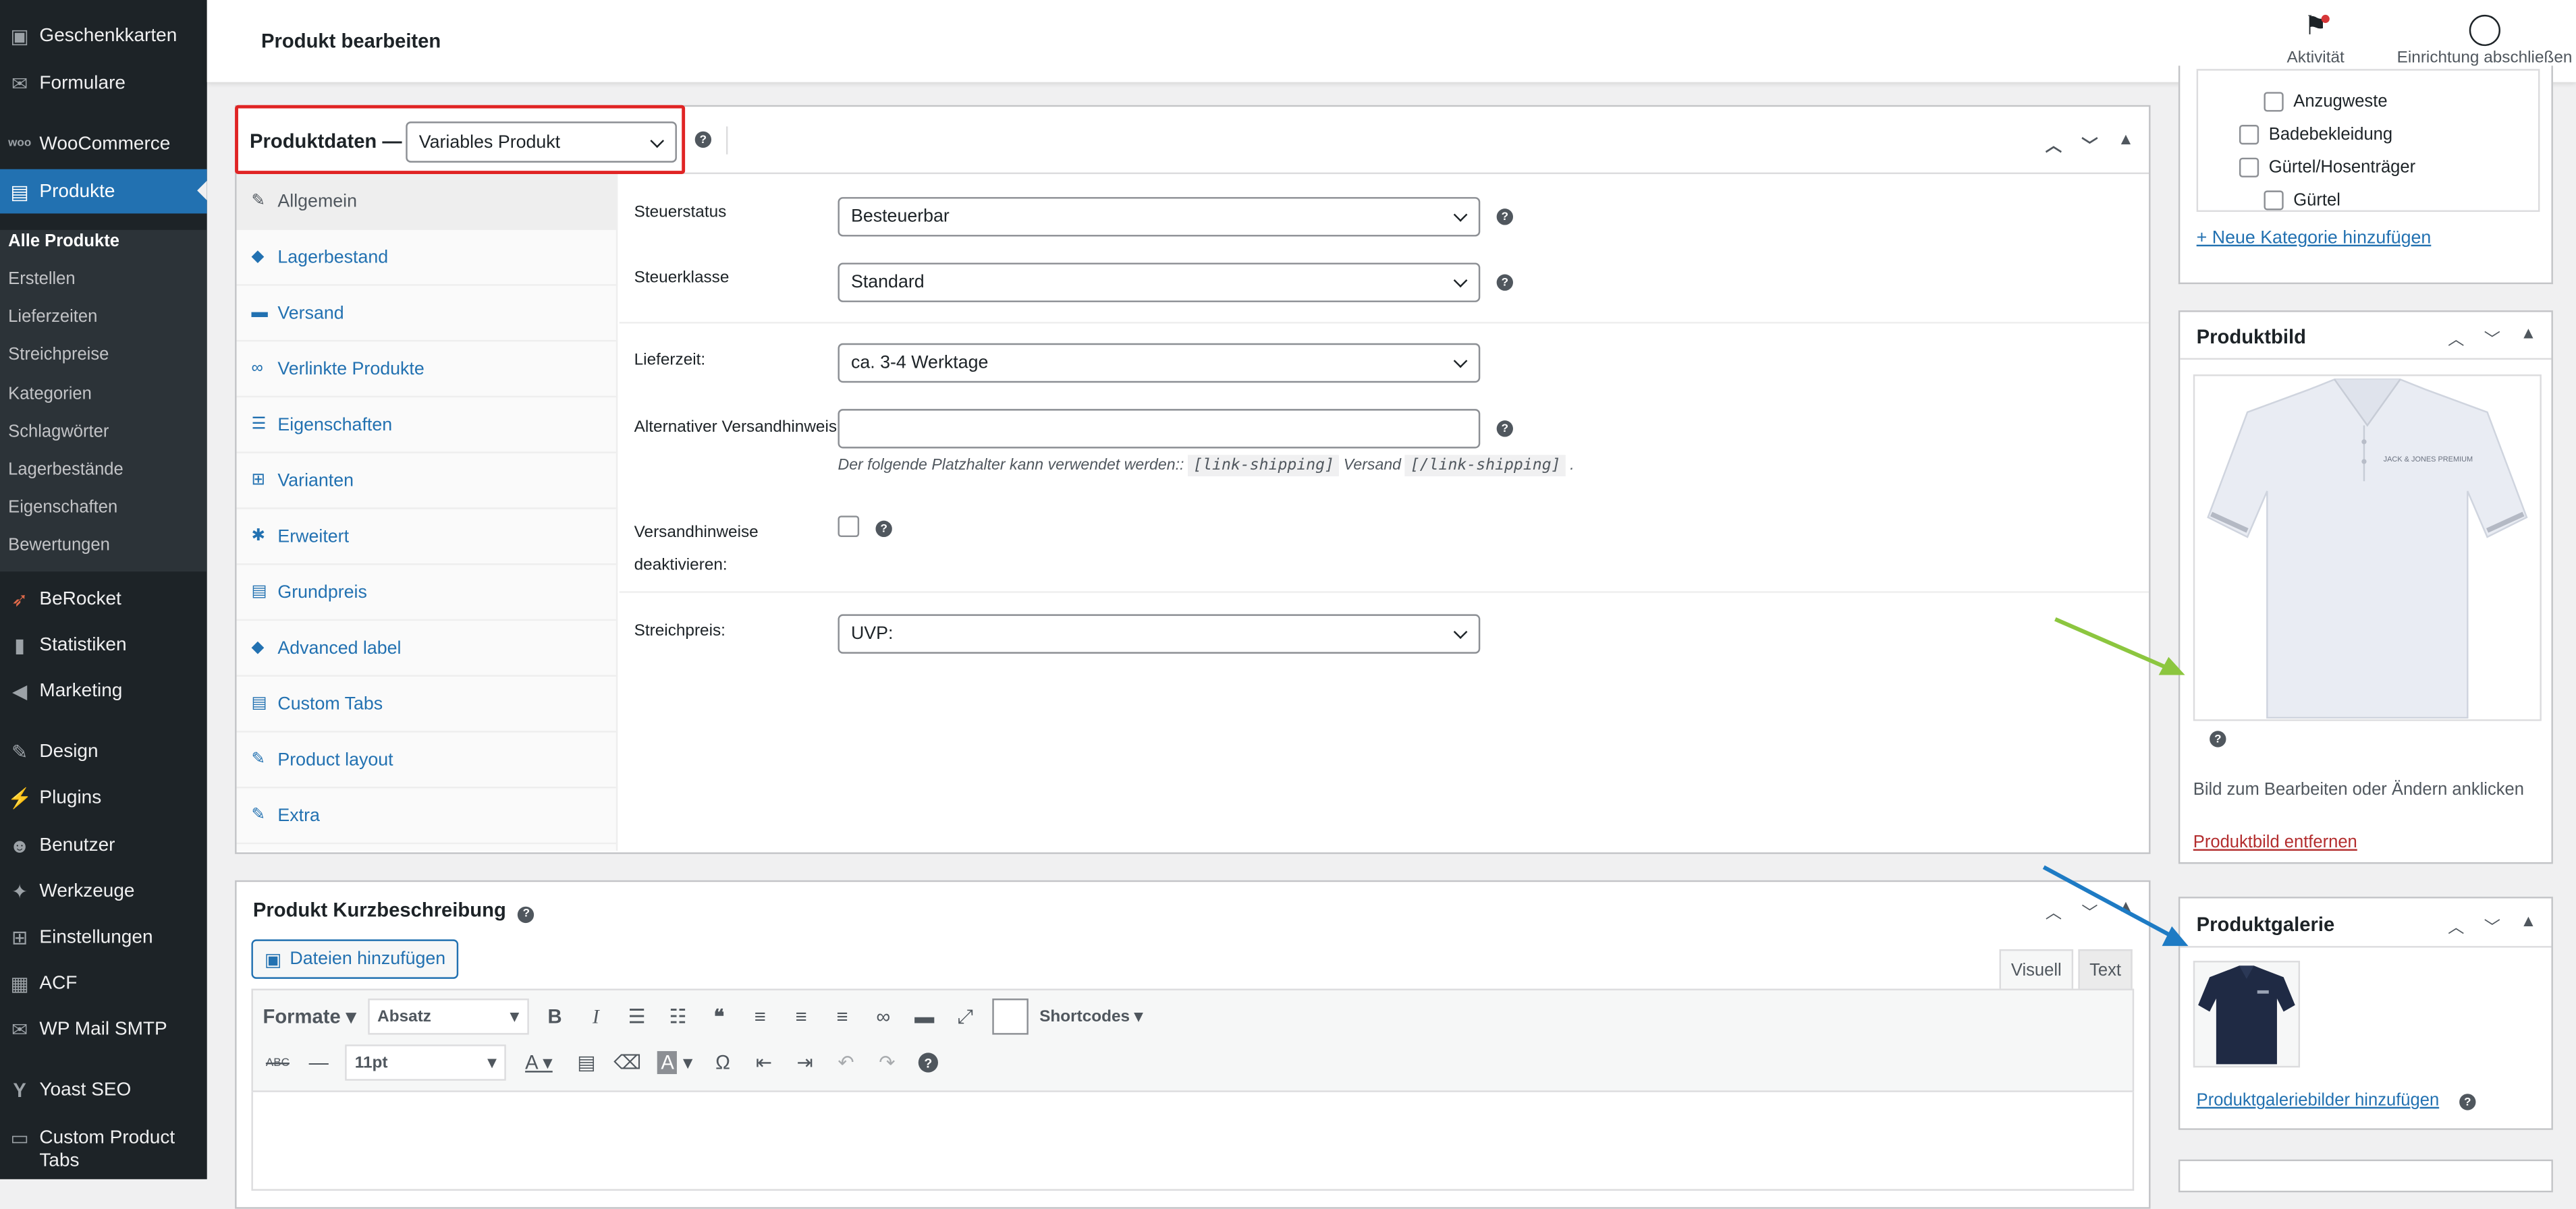 The width and height of the screenshot is (2576, 1209). Describe the element at coordinates (103, 1150) in the screenshot. I see `menu-item-custom-product-tabs: ▭ Custom Product Tabs` at that location.